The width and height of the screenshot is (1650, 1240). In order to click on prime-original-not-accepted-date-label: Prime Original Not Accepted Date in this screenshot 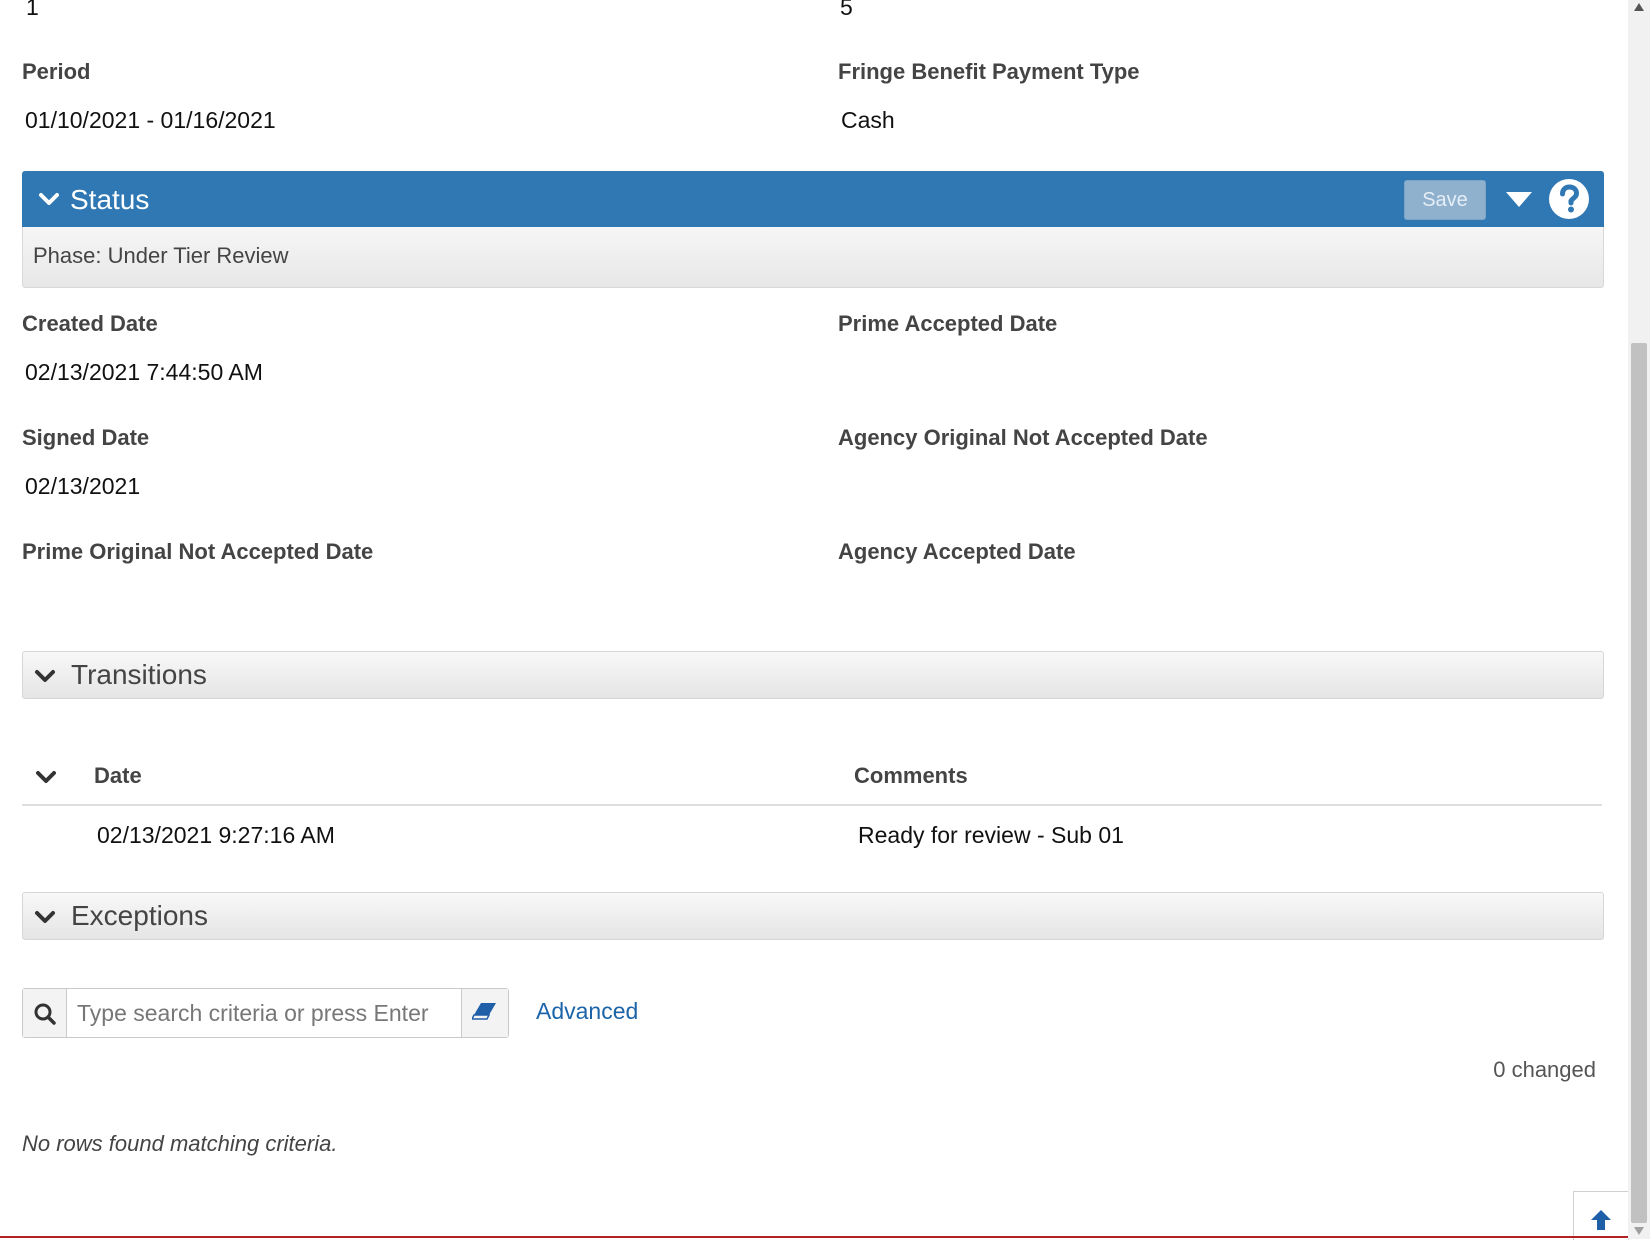, I will do `click(198, 551)`.